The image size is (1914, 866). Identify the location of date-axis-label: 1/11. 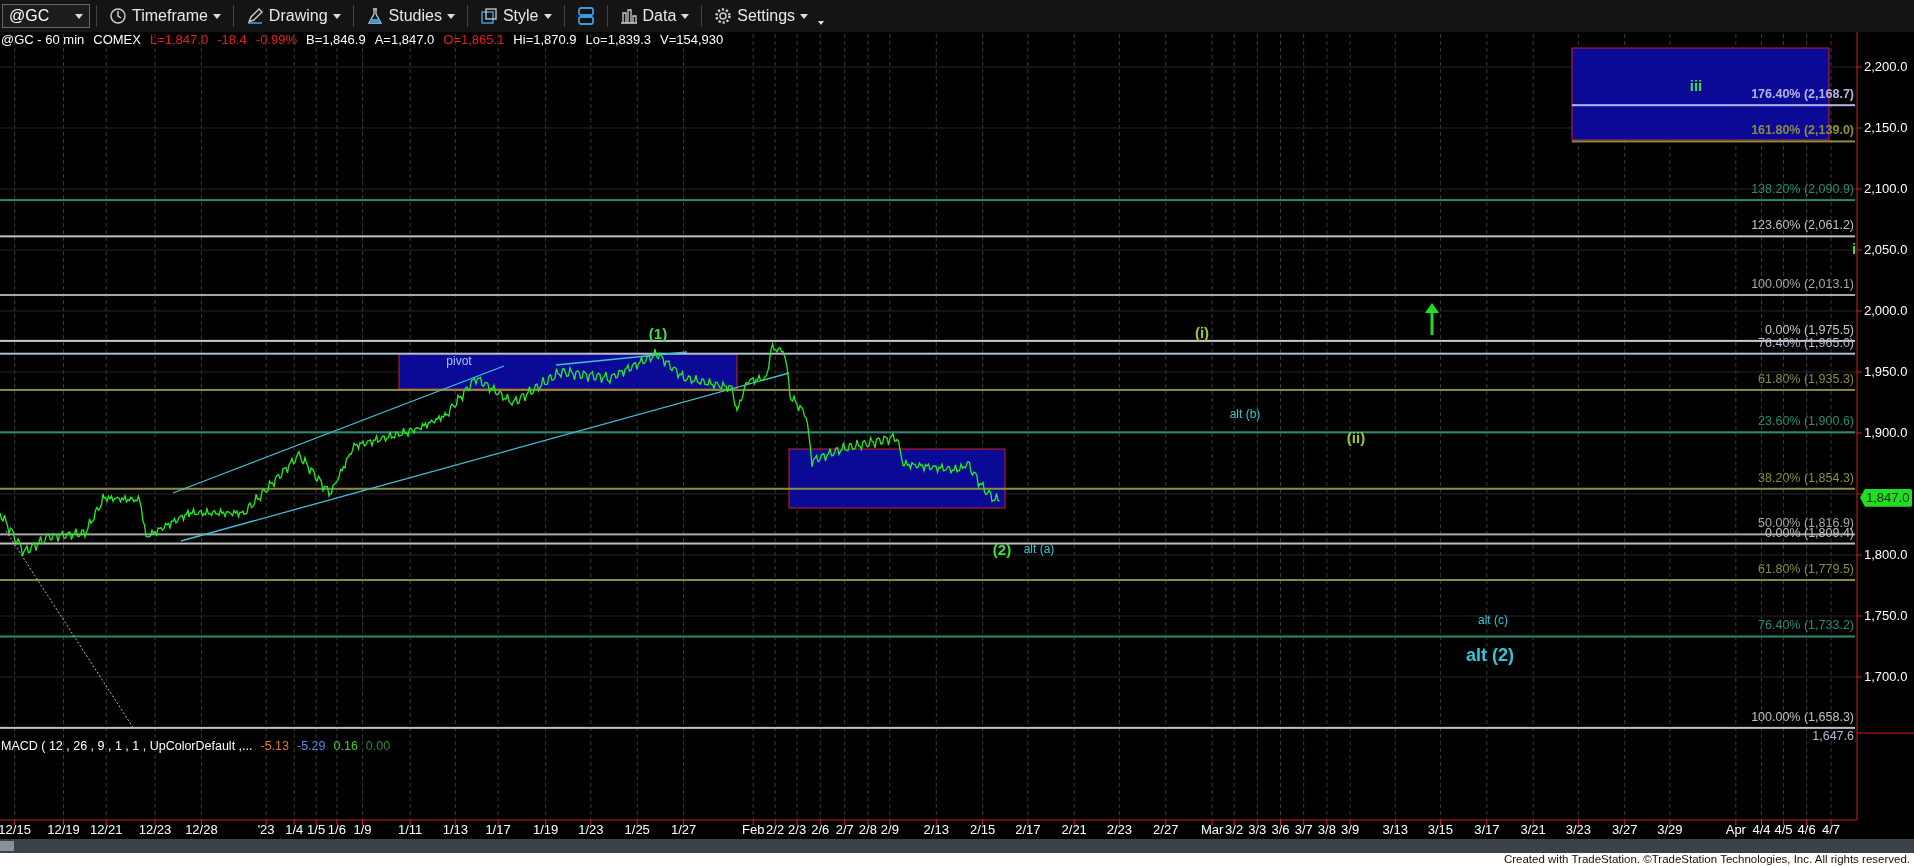
(410, 830).